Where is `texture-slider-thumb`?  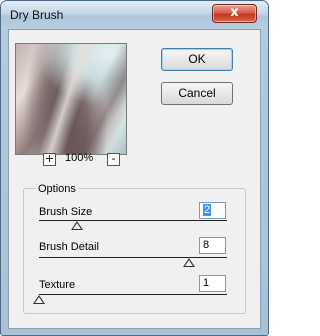
texture-slider-thumb is located at coordinates (39, 299).